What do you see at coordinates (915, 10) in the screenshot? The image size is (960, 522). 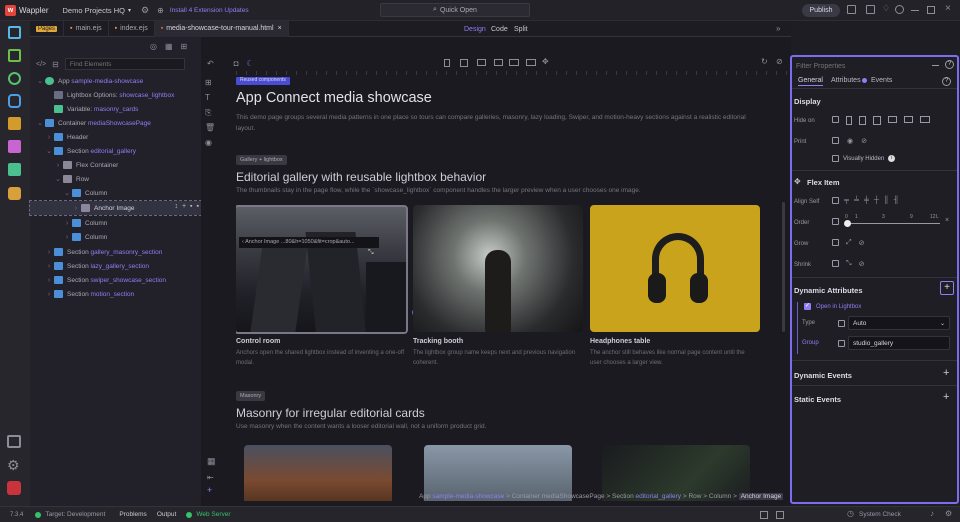 I see `minimize-icon` at bounding box center [915, 10].